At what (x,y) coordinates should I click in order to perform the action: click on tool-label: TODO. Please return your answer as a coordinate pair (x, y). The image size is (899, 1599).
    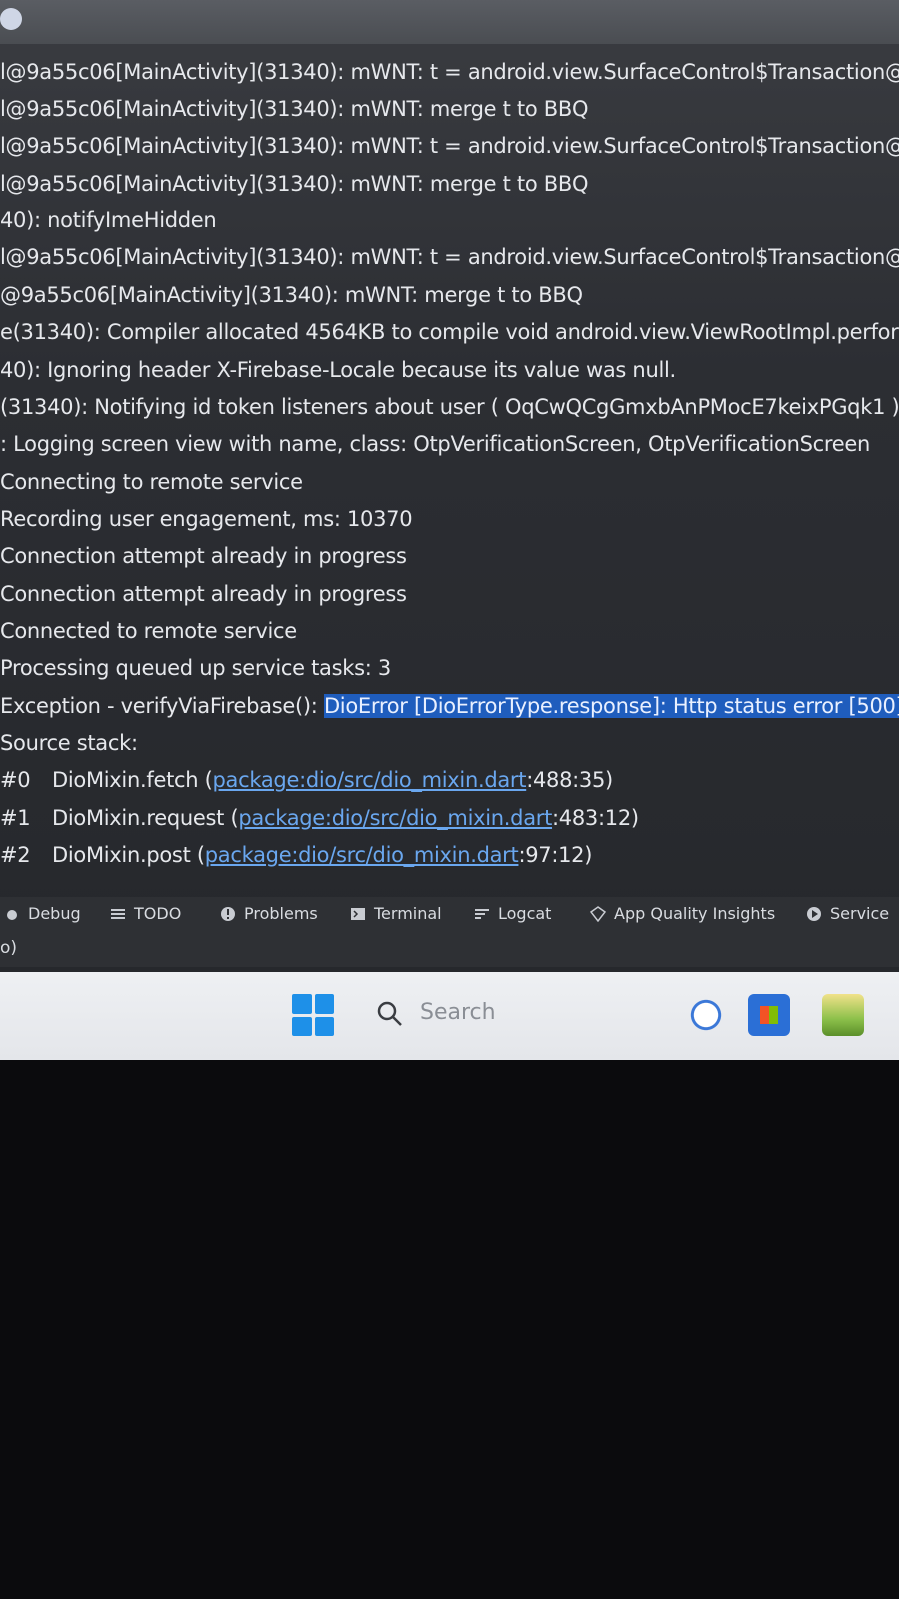
    Looking at the image, I should click on (158, 913).